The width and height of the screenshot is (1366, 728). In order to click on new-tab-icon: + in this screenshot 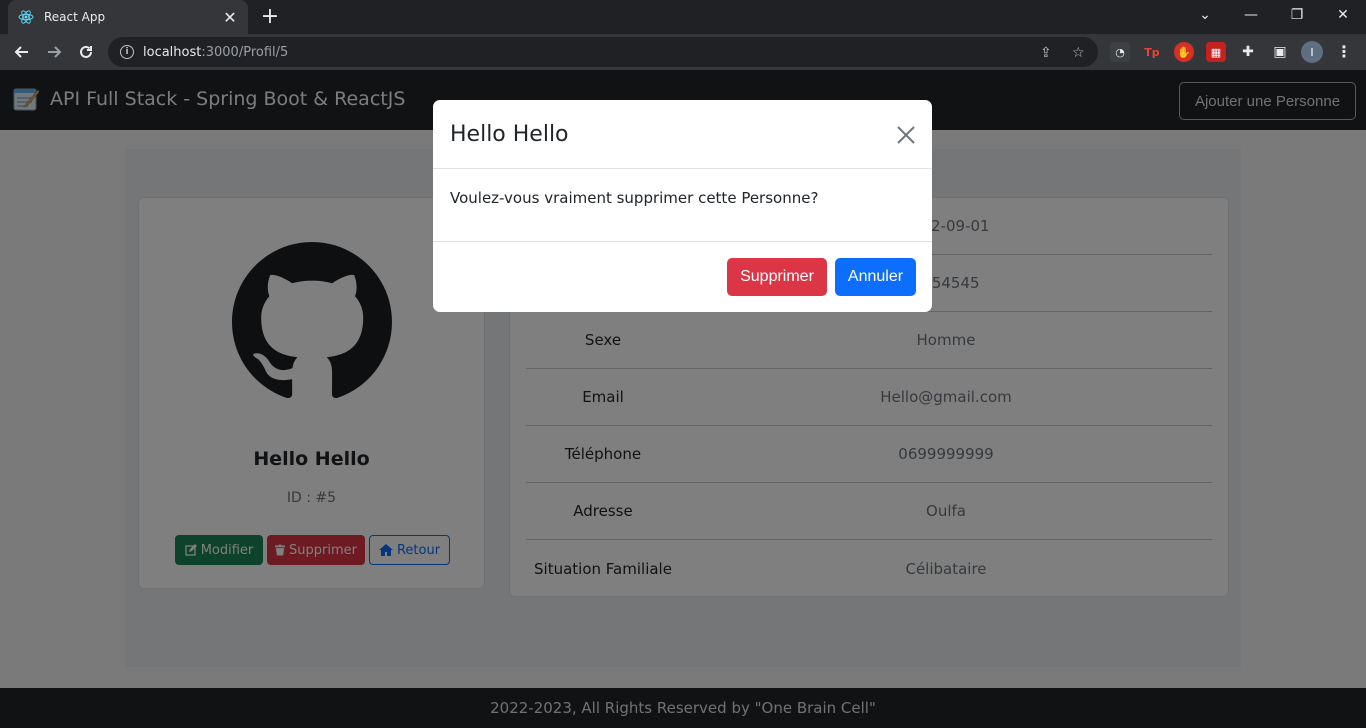, I will do `click(270, 17)`.